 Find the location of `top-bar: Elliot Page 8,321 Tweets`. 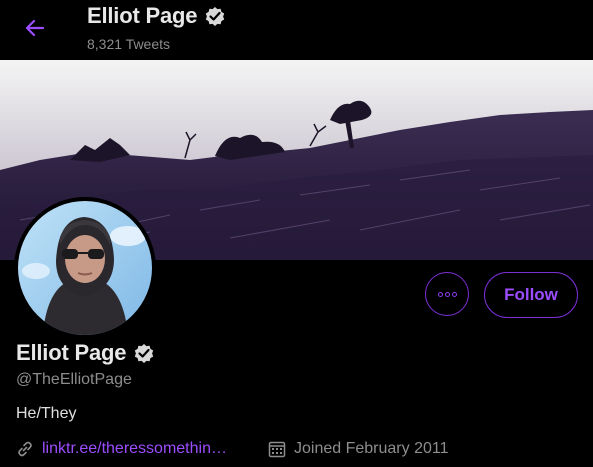

top-bar: Elliot Page 8,321 Tweets is located at coordinates (296, 30).